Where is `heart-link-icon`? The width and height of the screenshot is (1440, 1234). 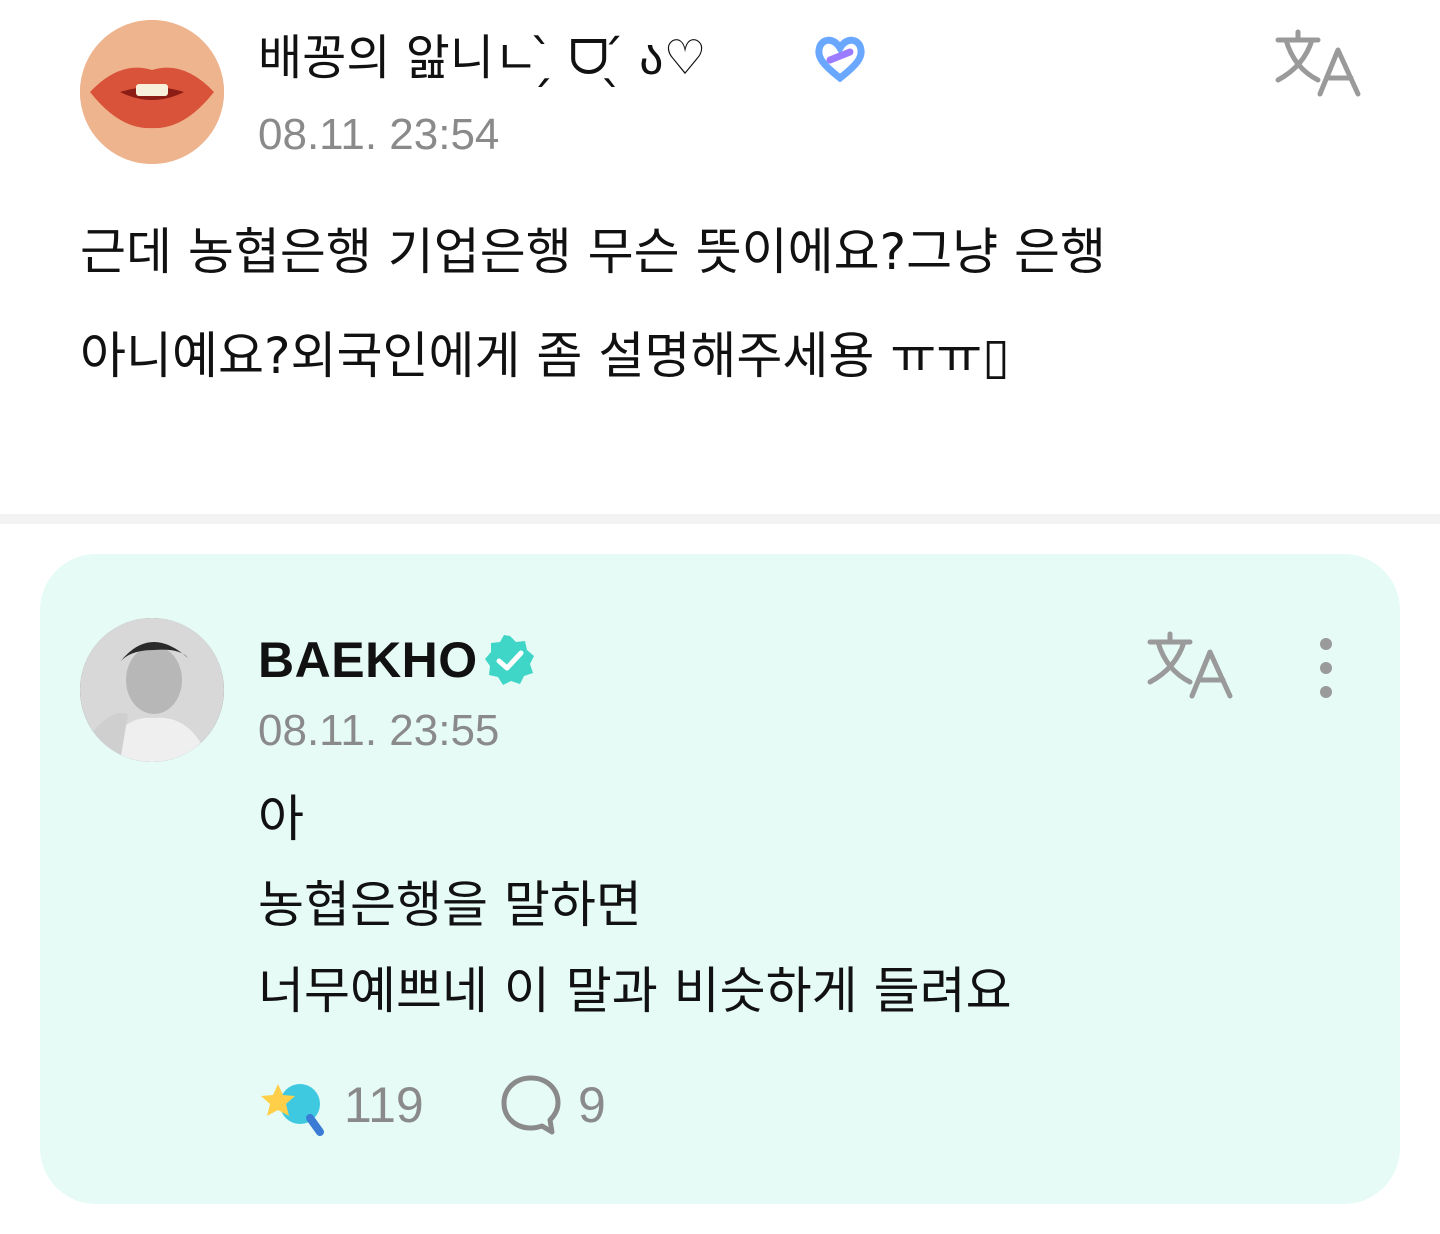 heart-link-icon is located at coordinates (840, 59).